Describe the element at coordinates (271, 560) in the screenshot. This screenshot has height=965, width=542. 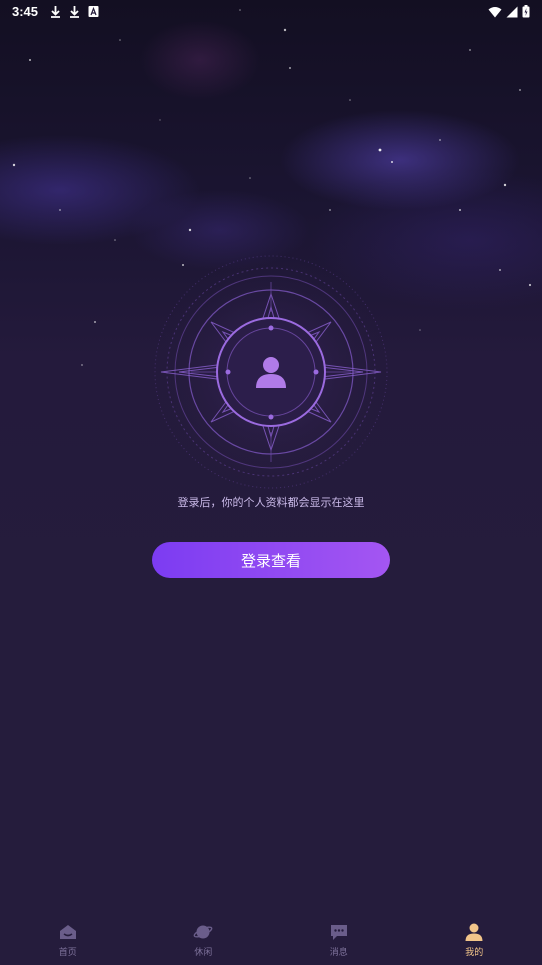
I see `login-button: 登录查看` at that location.